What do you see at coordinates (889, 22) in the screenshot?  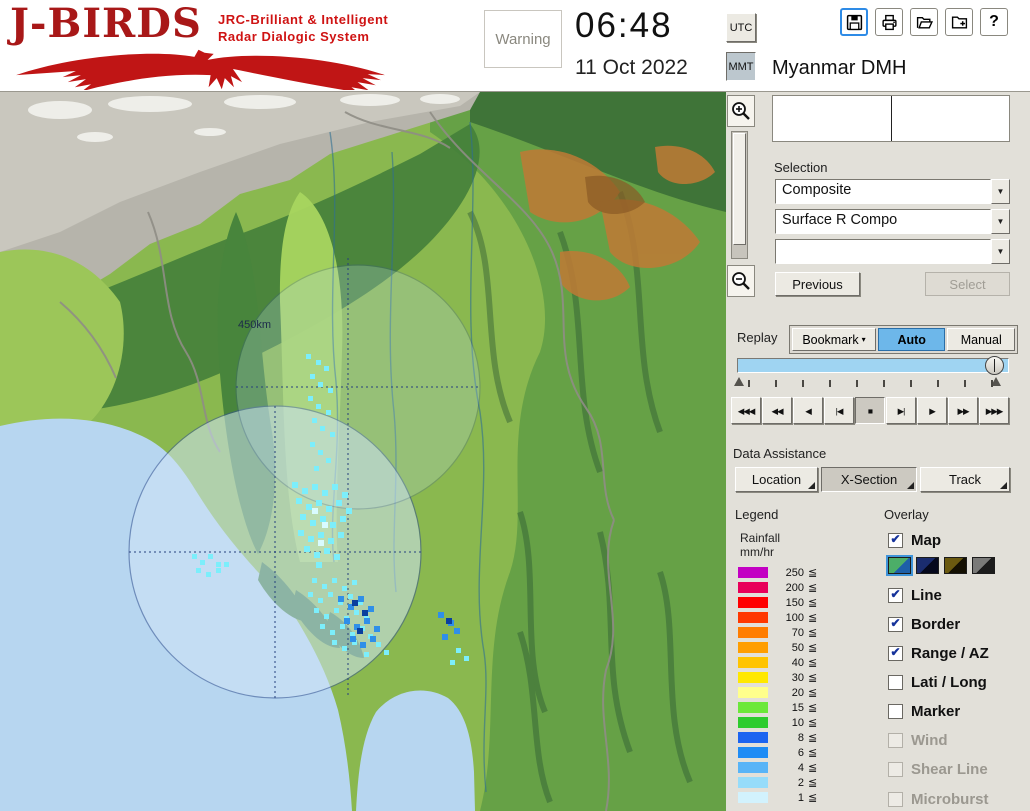 I see `print-button` at bounding box center [889, 22].